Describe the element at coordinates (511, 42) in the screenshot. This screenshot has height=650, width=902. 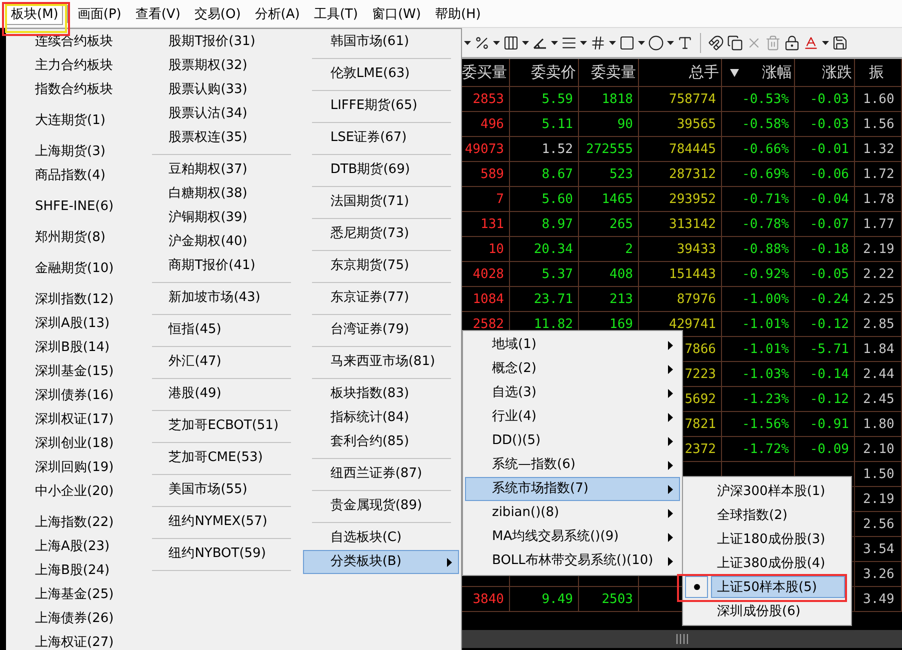
I see `columns-icon` at that location.